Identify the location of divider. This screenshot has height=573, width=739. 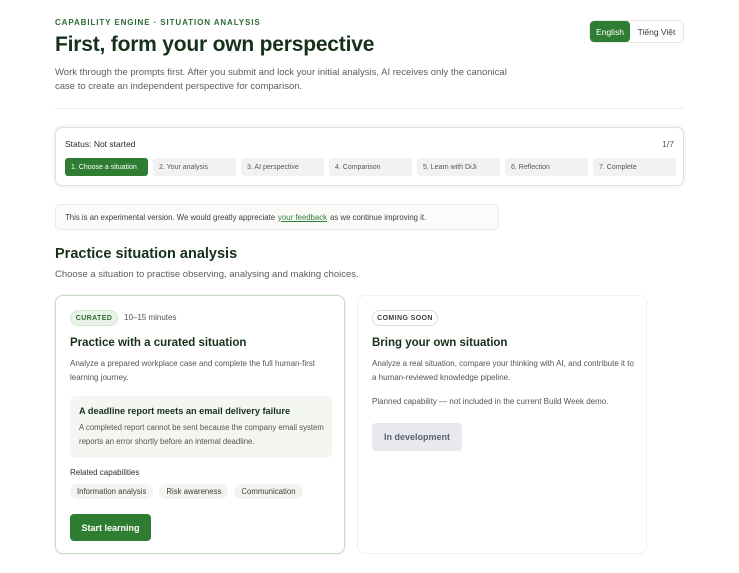
(369, 108).